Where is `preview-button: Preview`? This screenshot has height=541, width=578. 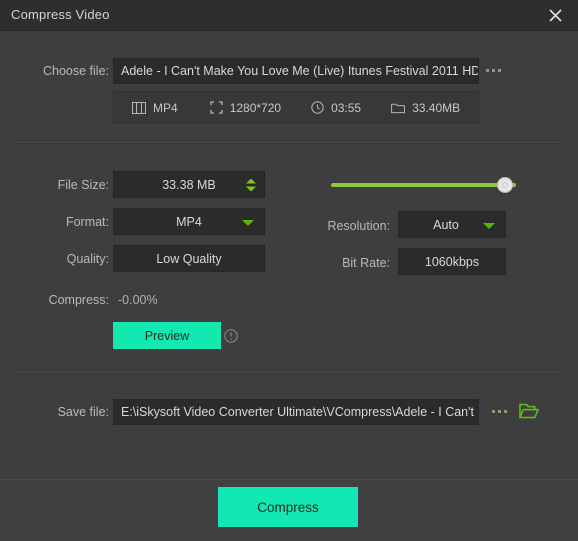 preview-button: Preview is located at coordinates (167, 335).